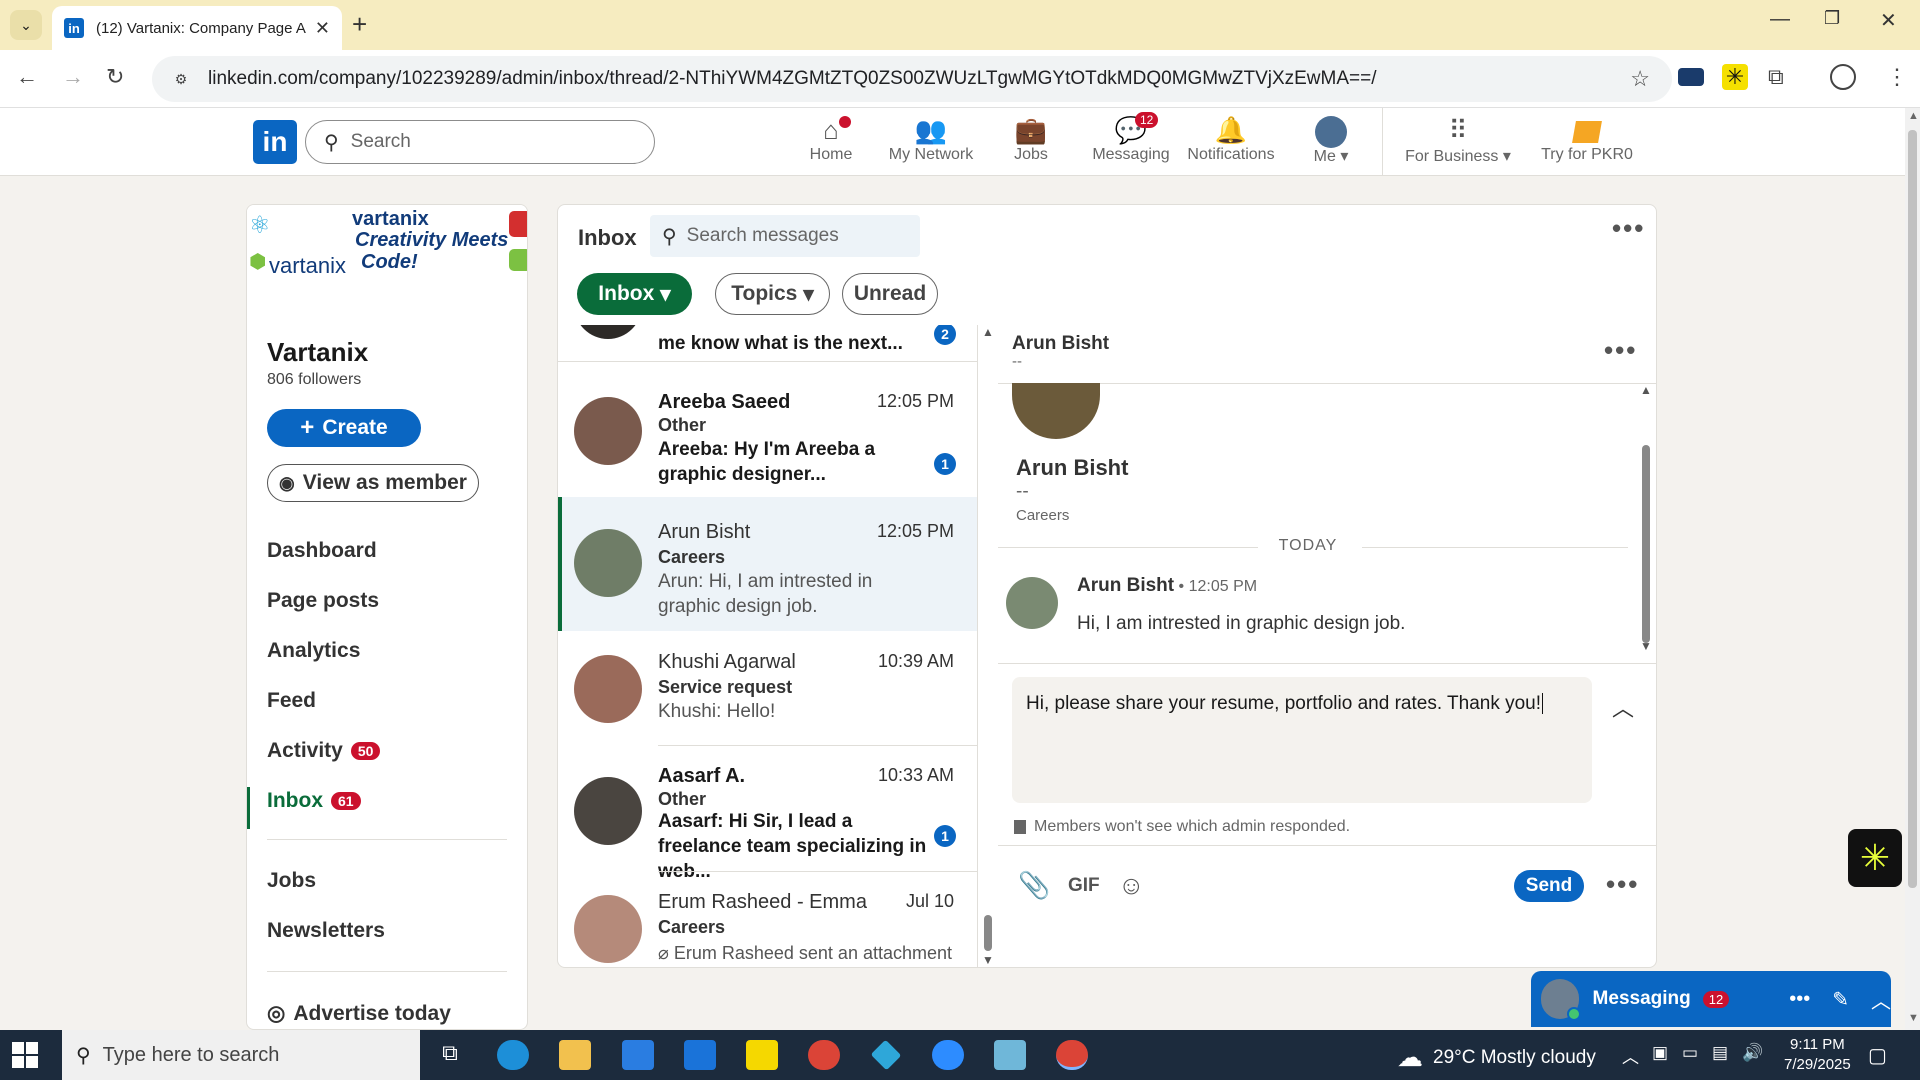 The width and height of the screenshot is (1920, 1080). Describe the element at coordinates (1131, 138) in the screenshot. I see `nav-messaging: 💬 12 Messaging` at that location.